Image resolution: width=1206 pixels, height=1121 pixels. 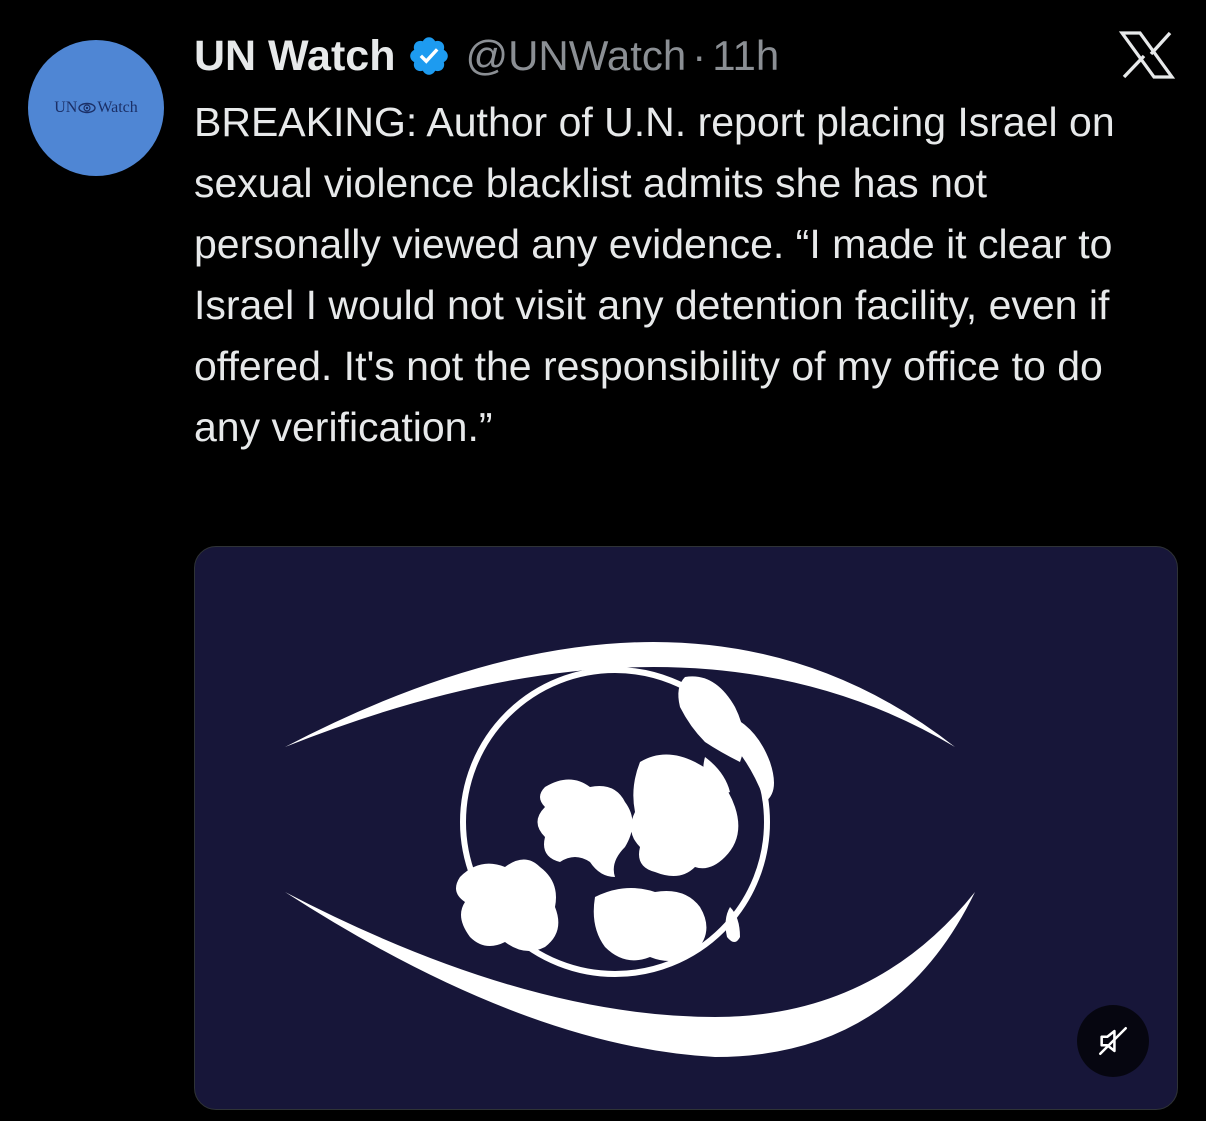 What do you see at coordinates (294, 56) in the screenshot?
I see `display-name: UN Watch` at bounding box center [294, 56].